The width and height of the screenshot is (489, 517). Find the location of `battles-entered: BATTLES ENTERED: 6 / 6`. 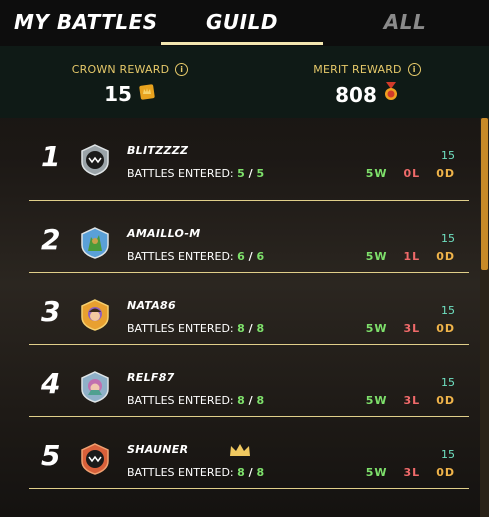

battles-entered: BATTLES ENTERED: 6 / 6 is located at coordinates (196, 256).